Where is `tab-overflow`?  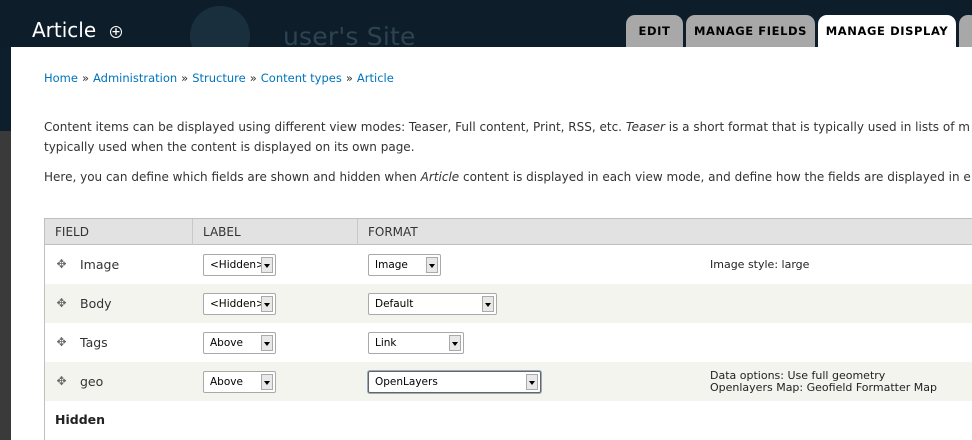 tab-overflow is located at coordinates (965, 31).